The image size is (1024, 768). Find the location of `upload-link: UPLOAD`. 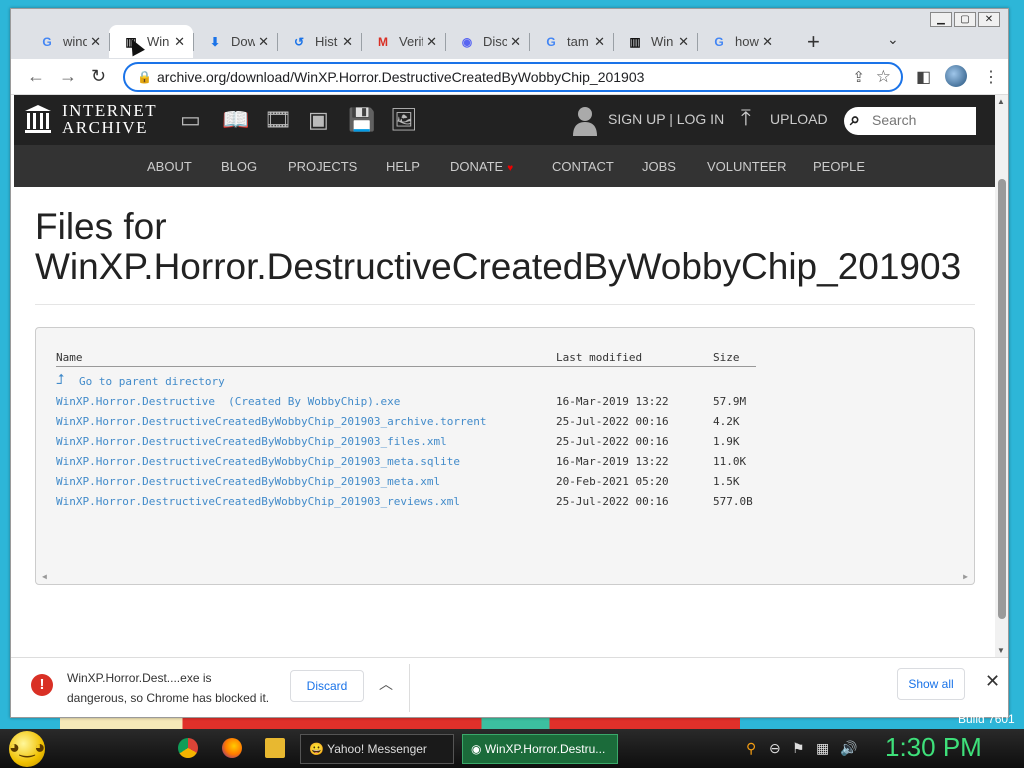

upload-link: UPLOAD is located at coordinates (799, 119).